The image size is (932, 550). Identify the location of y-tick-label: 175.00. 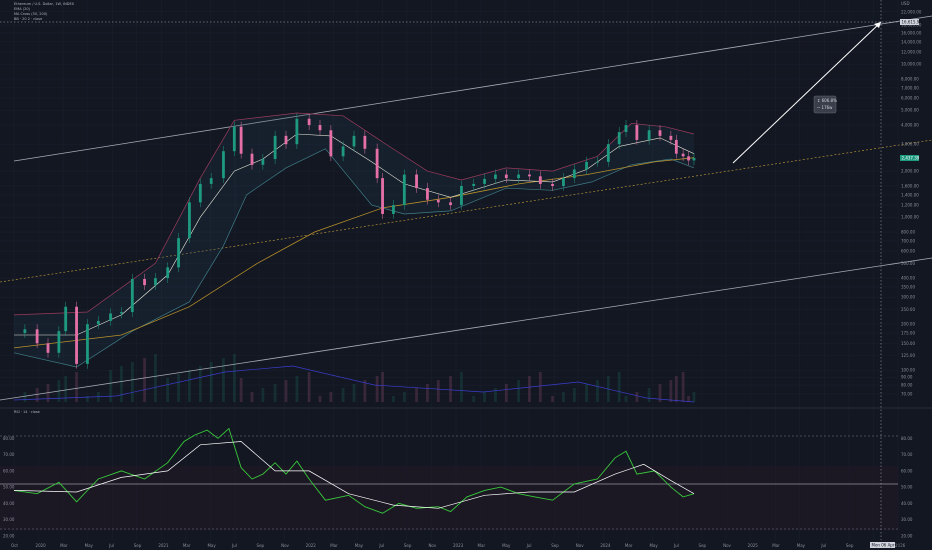
(908, 333).